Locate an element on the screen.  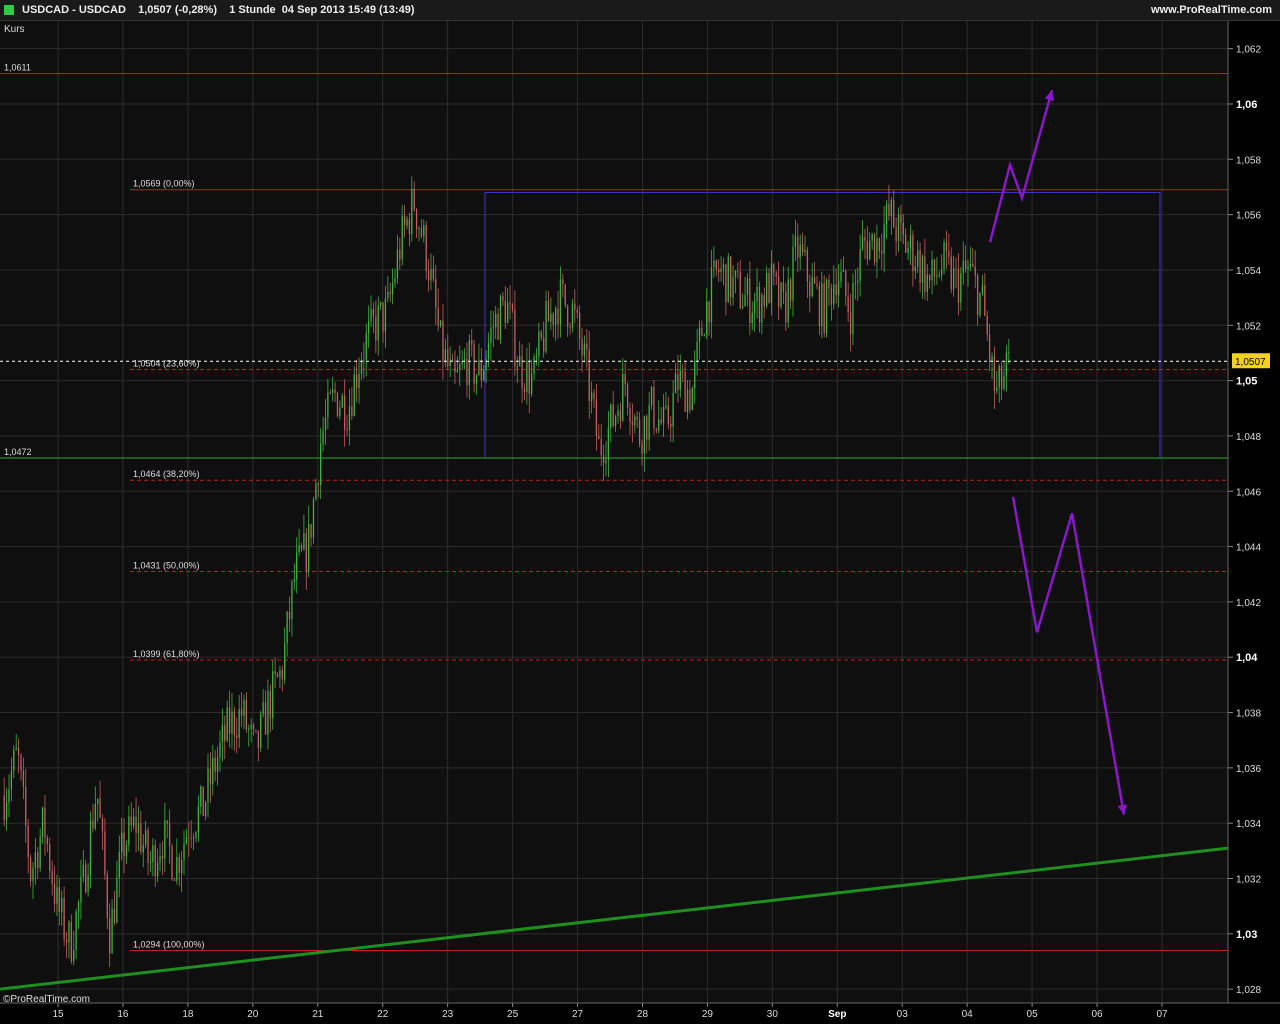
panel-label: Kurs is located at coordinates (14, 29).